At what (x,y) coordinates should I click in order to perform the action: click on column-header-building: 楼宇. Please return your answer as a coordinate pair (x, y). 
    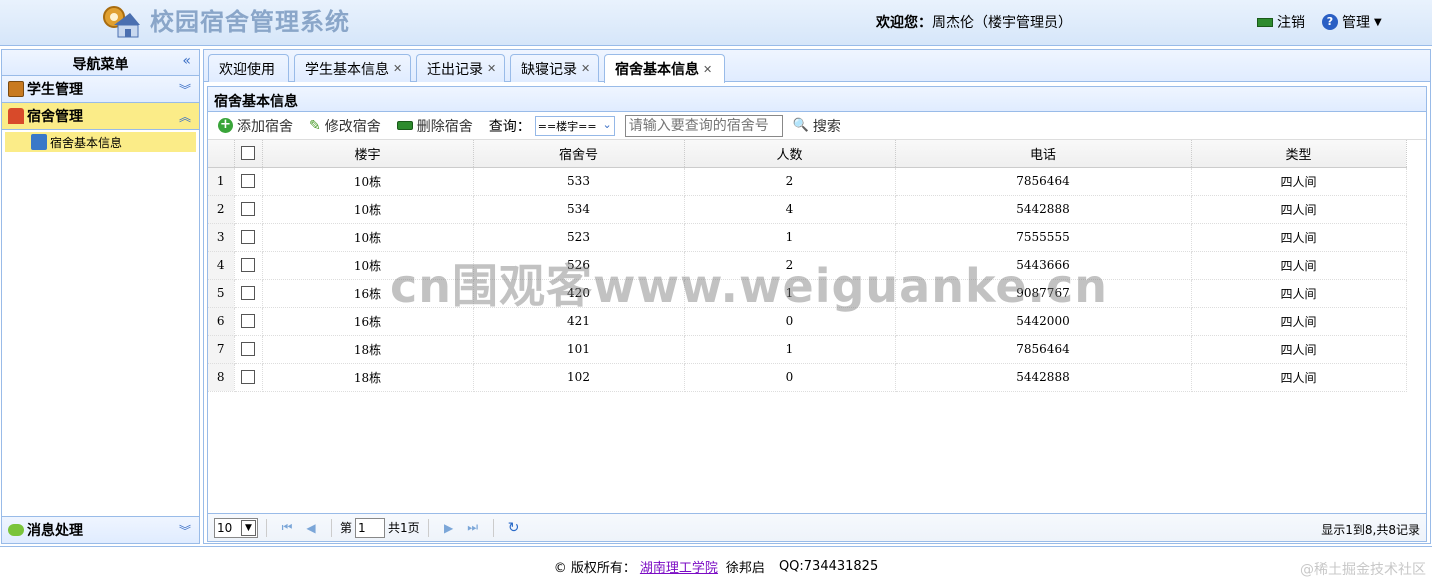
    Looking at the image, I should click on (368, 154).